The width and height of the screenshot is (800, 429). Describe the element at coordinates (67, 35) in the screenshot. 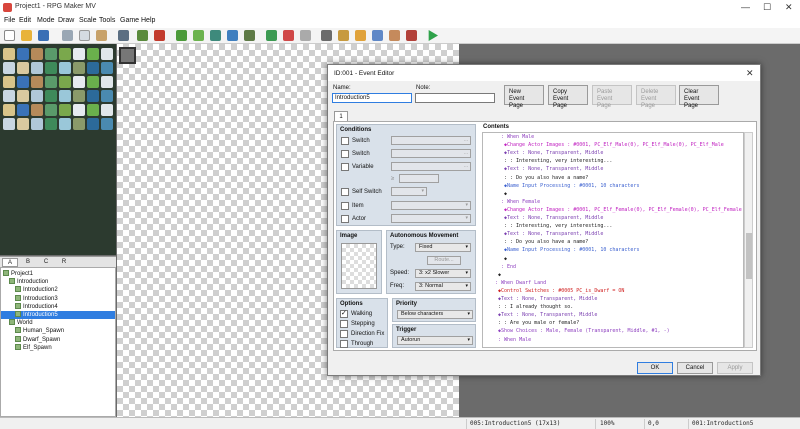

I see `cut-icon` at that location.